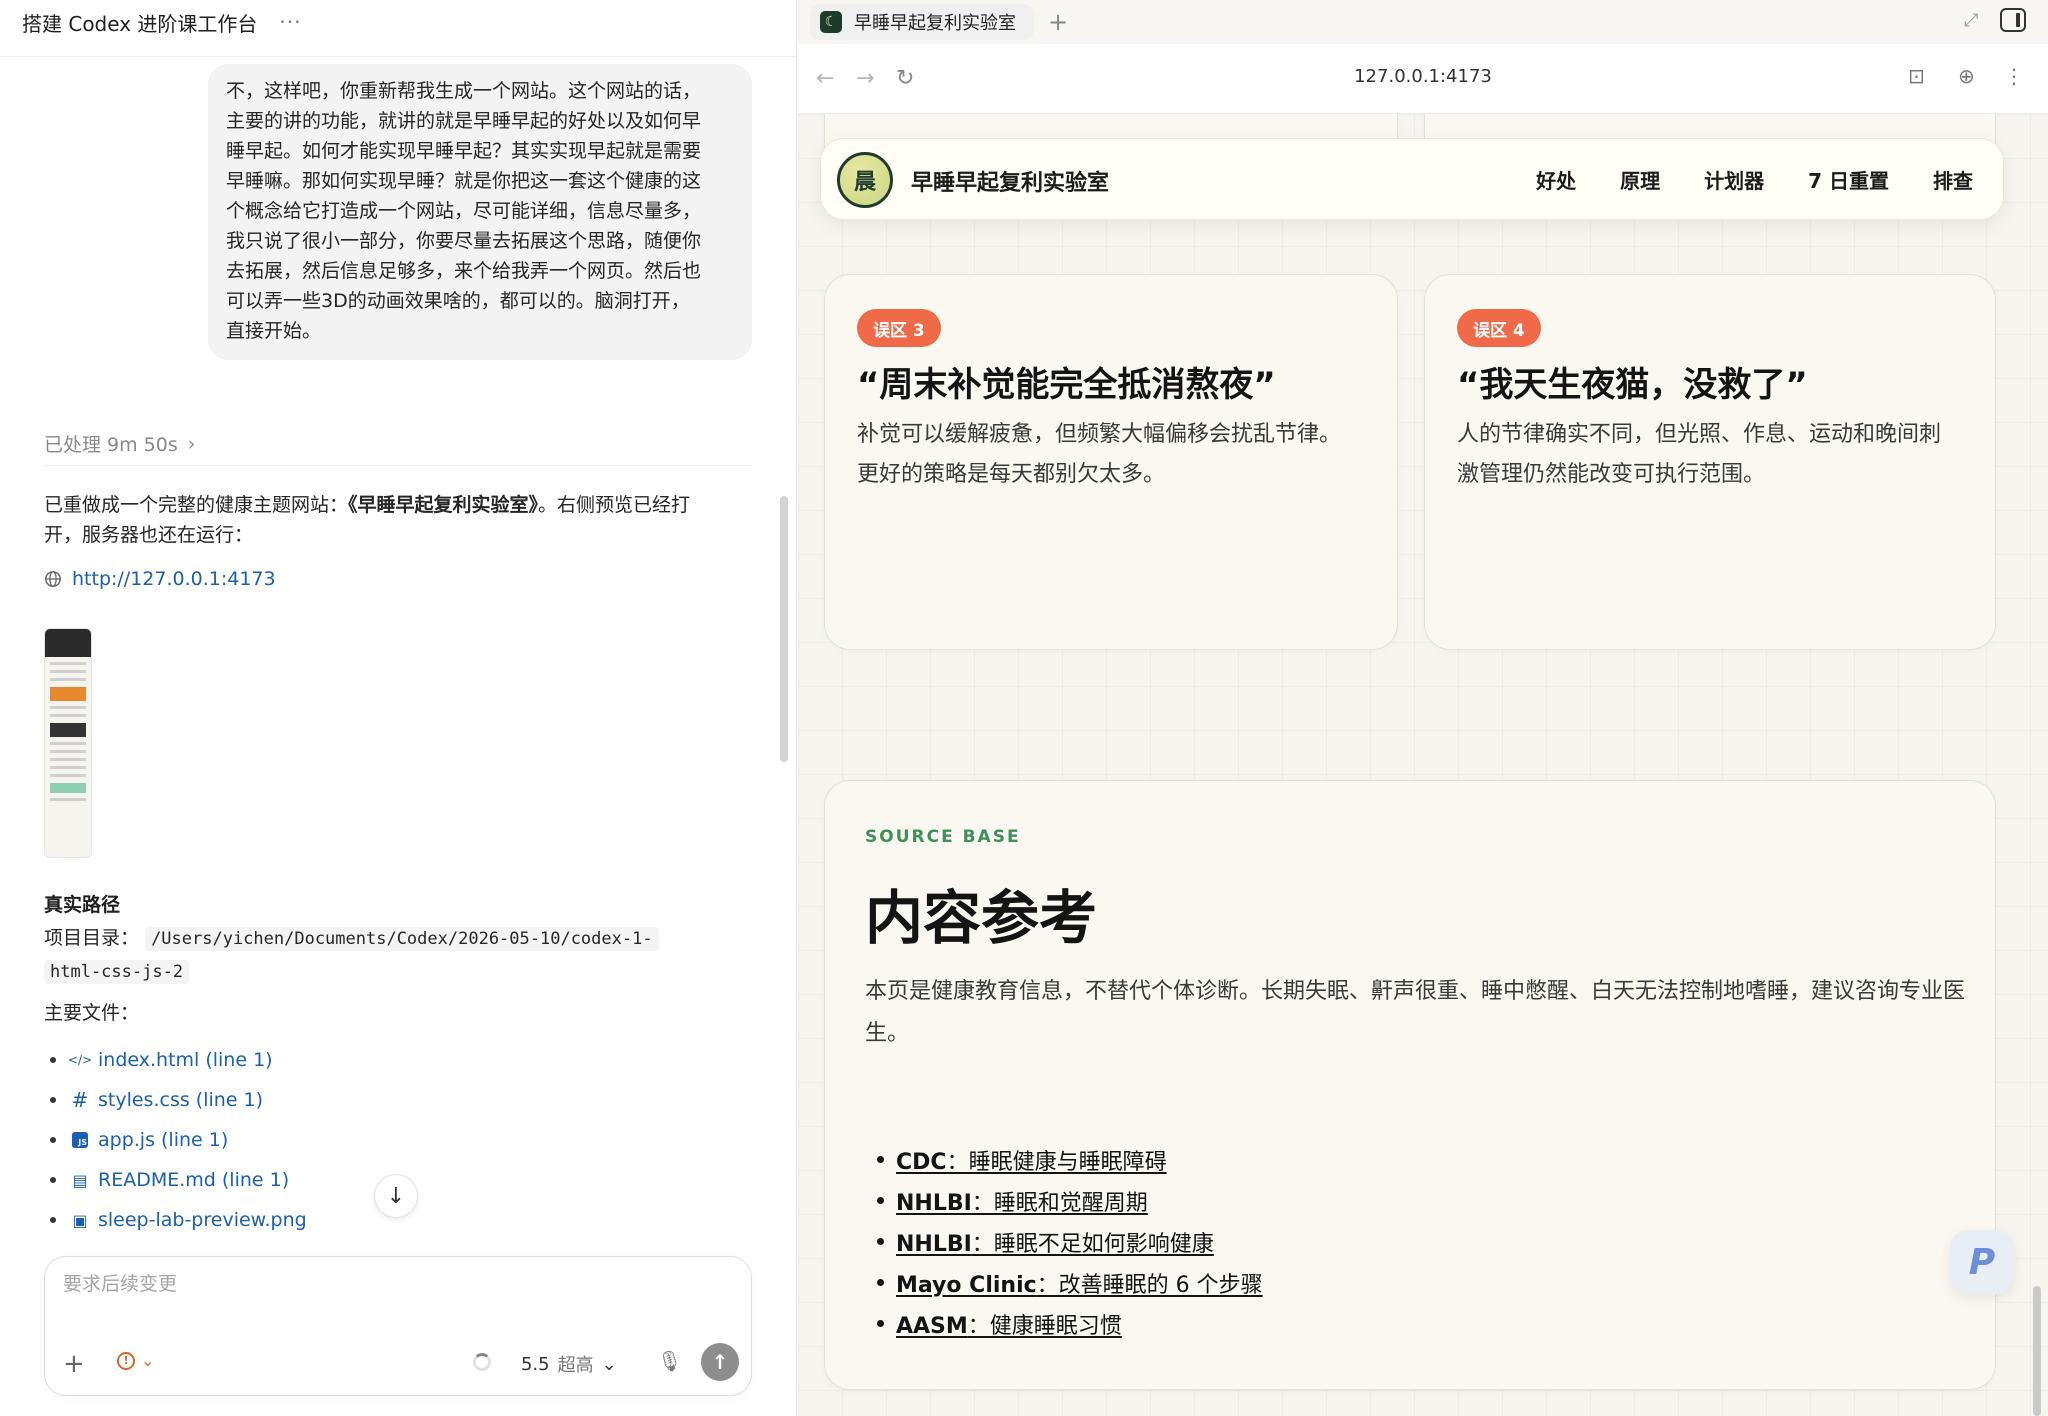 The image size is (2048, 1416). Describe the element at coordinates (274, 331) in the screenshot. I see `user-message-line: 直接开始。` at that location.